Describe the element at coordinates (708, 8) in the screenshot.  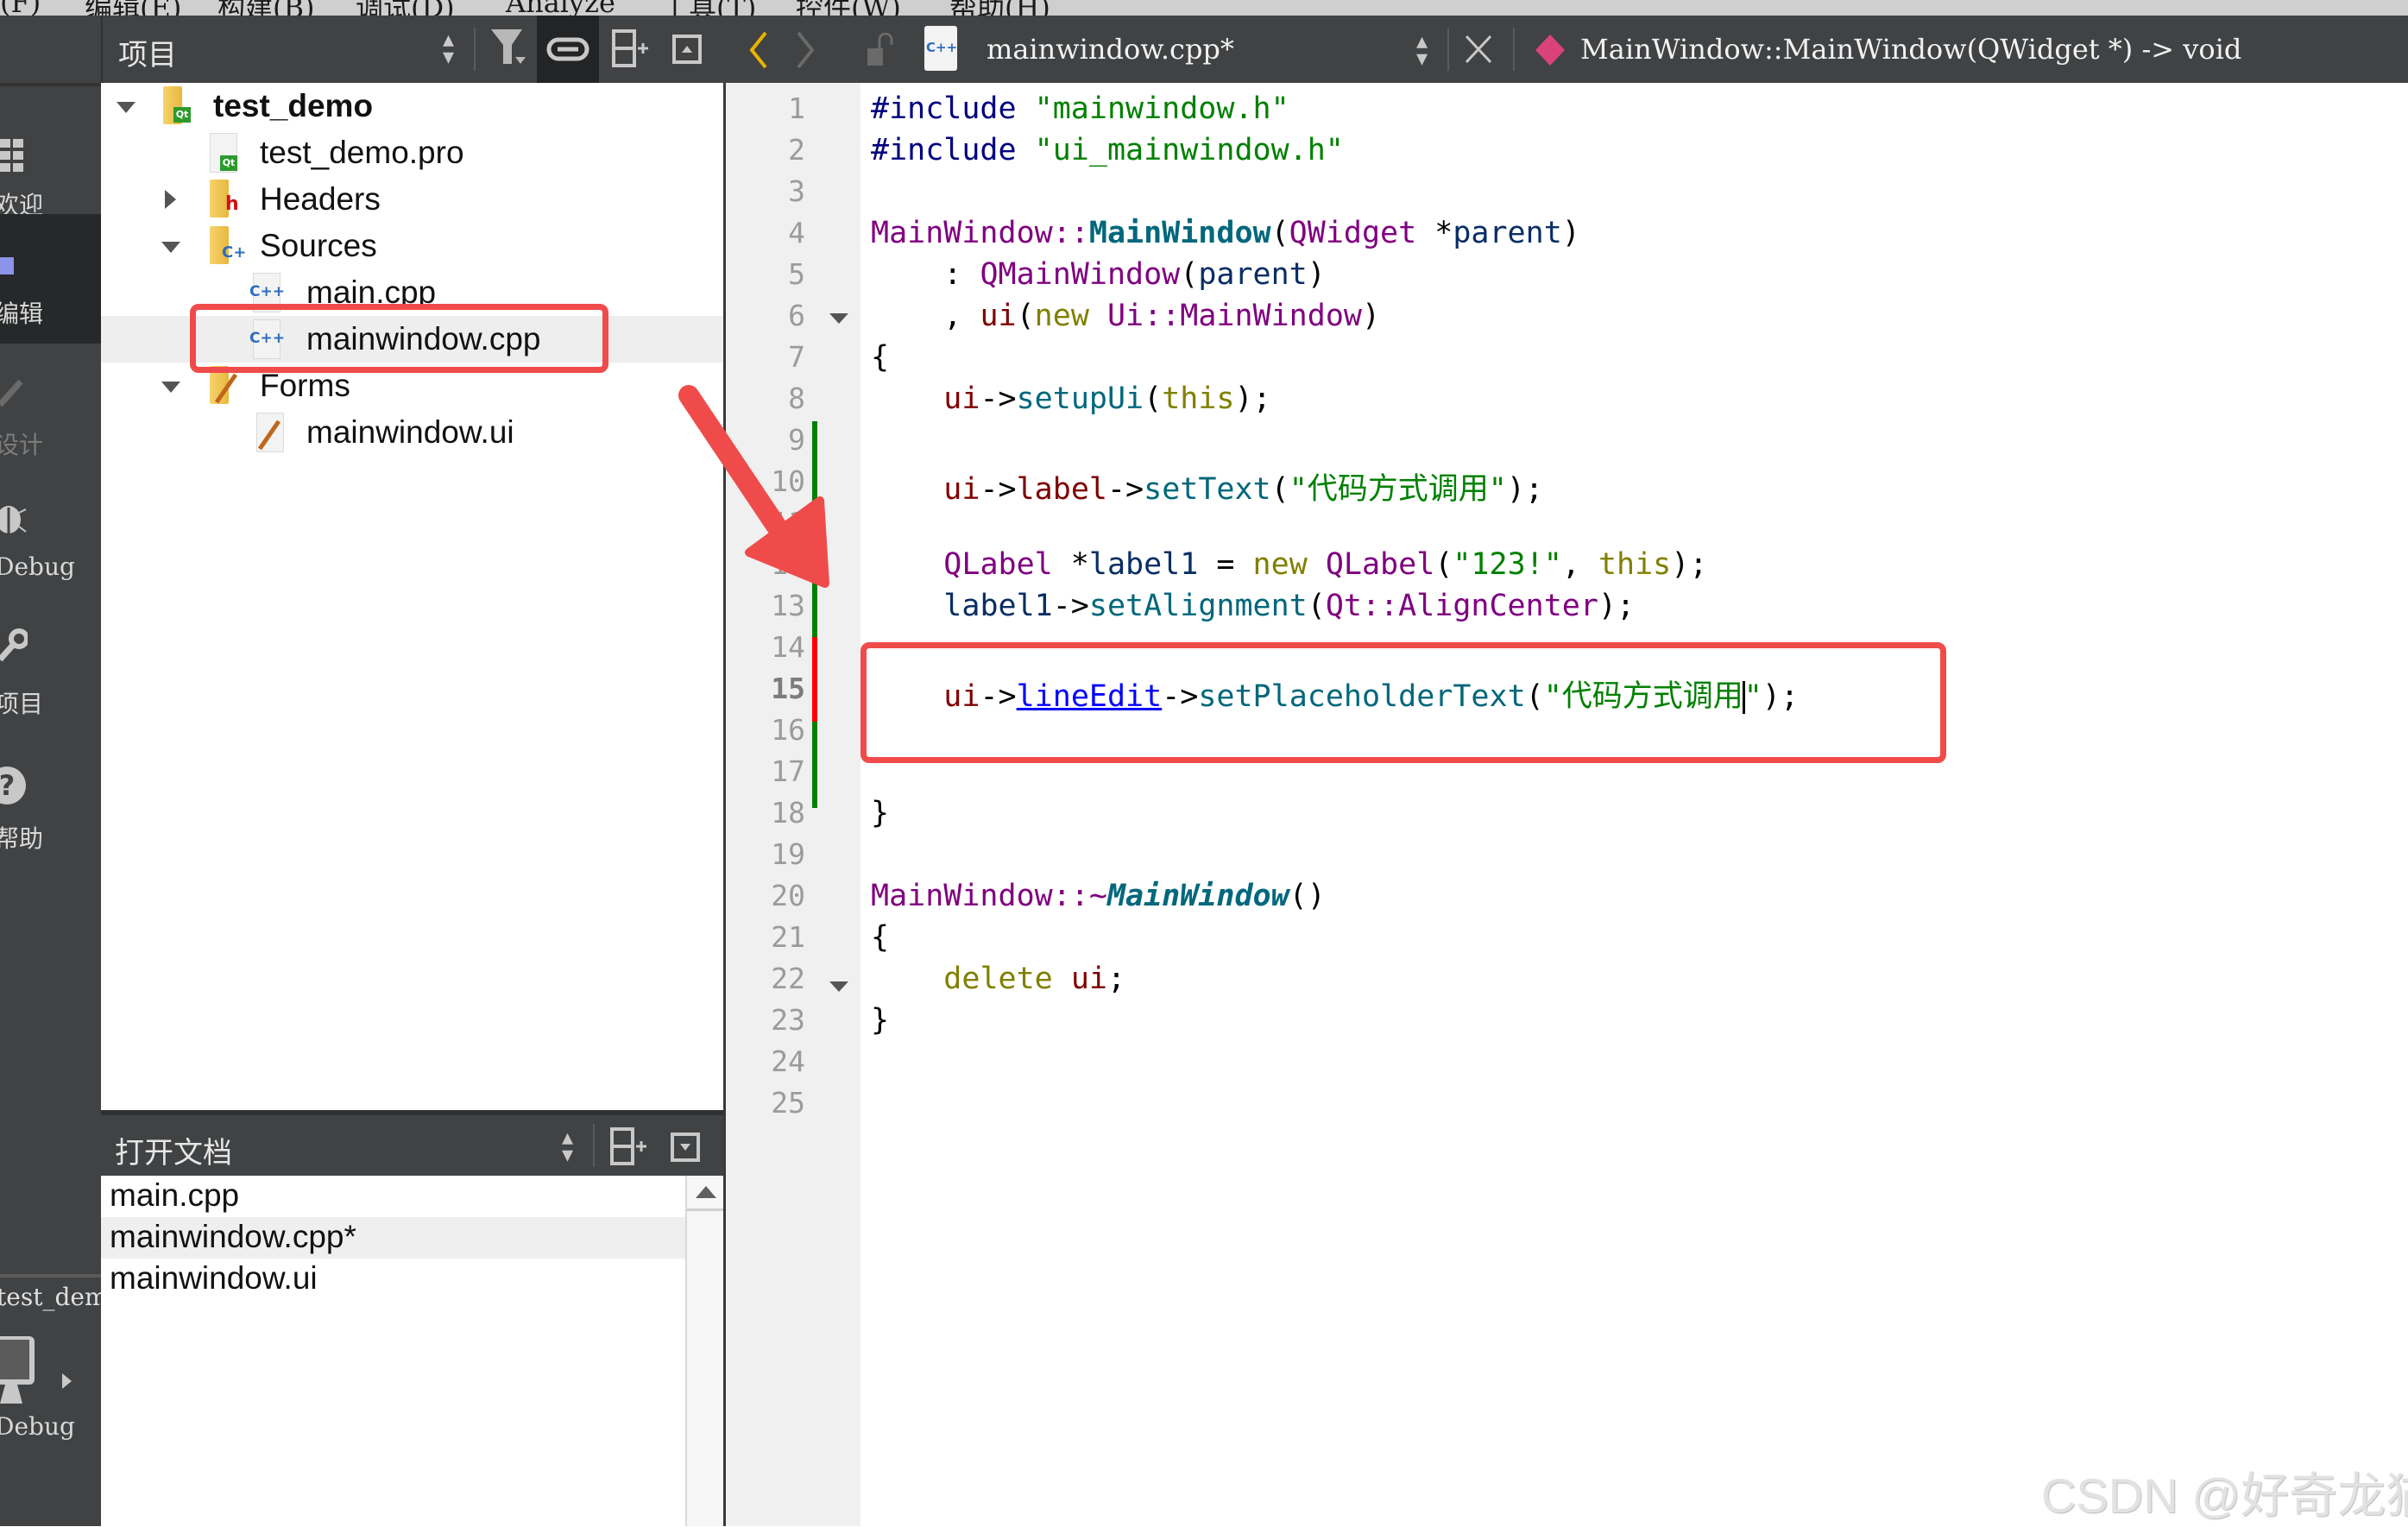
I see `menu-tools: 工具(T)` at that location.